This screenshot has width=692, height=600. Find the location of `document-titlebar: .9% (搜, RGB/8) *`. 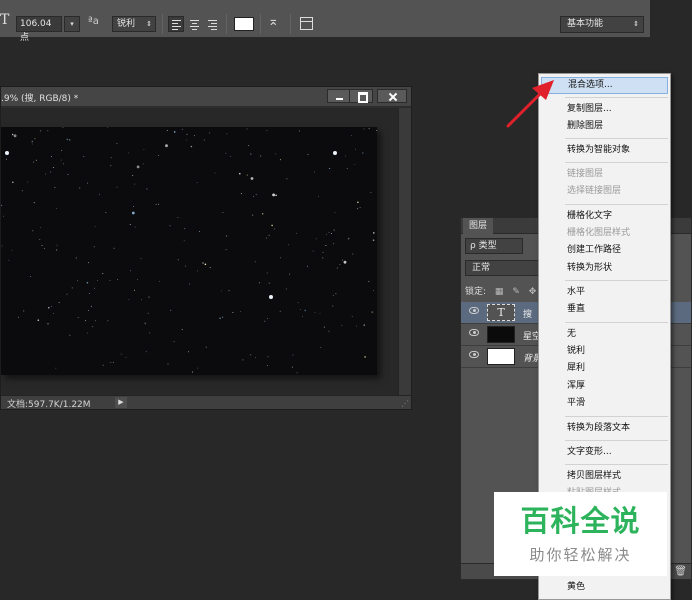

document-titlebar: .9% (搜, RGB/8) * is located at coordinates (206, 97).